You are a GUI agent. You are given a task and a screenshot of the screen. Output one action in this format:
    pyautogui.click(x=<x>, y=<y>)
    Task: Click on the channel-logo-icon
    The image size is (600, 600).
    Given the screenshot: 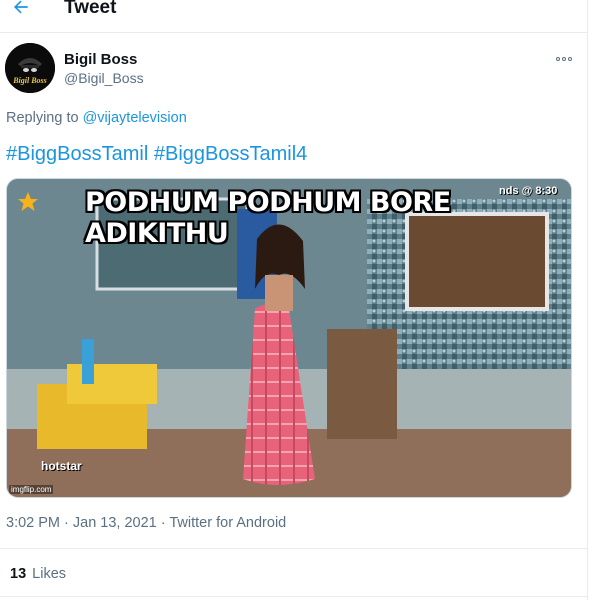 What is the action you would take?
    pyautogui.click(x=28, y=202)
    